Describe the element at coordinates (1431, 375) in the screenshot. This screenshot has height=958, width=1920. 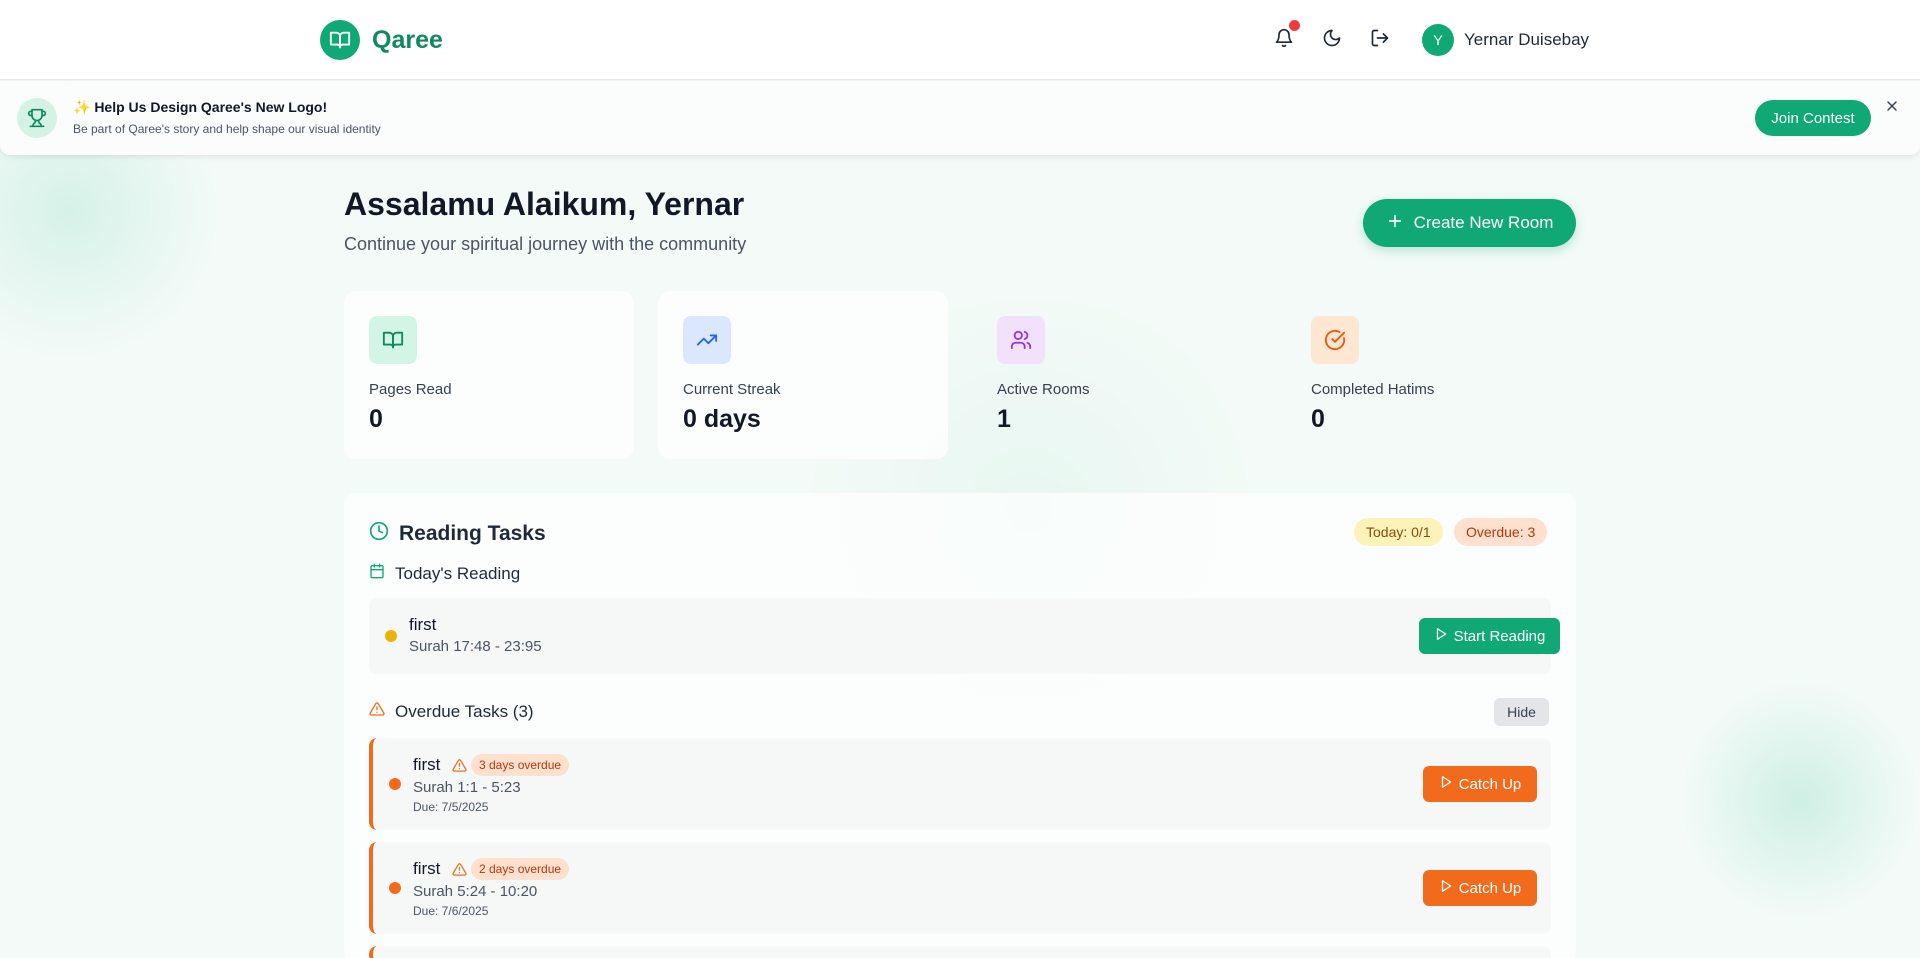
I see `stat-card-completed-hatims: Completed Hatims 0` at that location.